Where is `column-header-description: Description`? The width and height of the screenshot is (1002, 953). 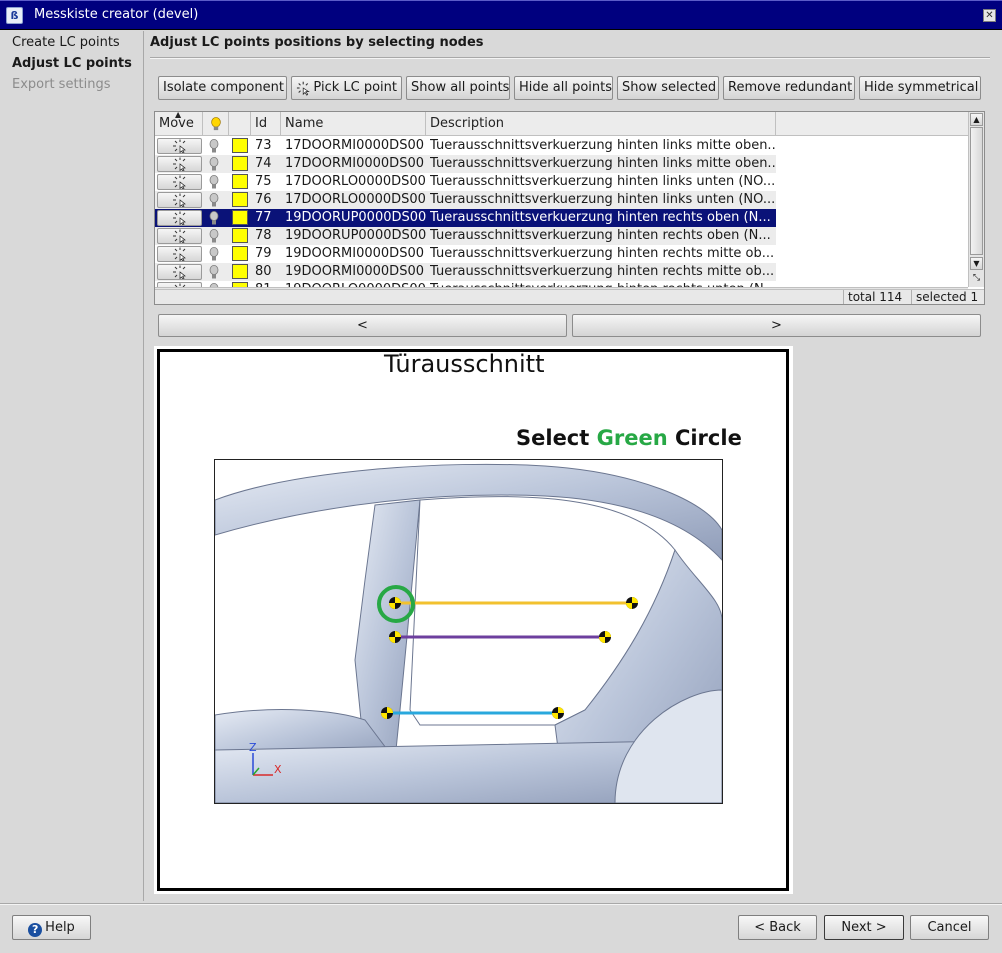
column-header-description: Description is located at coordinates (601, 124).